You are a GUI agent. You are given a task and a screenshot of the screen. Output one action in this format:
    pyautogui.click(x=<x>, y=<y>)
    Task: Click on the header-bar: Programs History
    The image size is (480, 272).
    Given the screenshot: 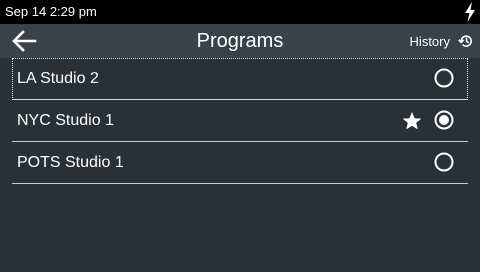 What is the action you would take?
    pyautogui.click(x=240, y=41)
    